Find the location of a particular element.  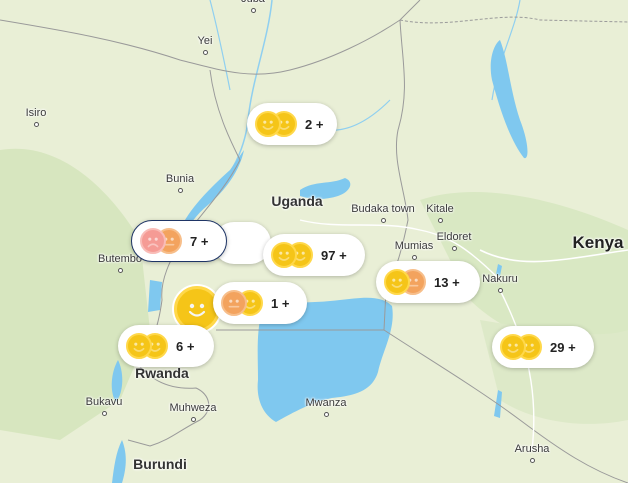

marker-cluster-2: 2 + is located at coordinates (292, 124).